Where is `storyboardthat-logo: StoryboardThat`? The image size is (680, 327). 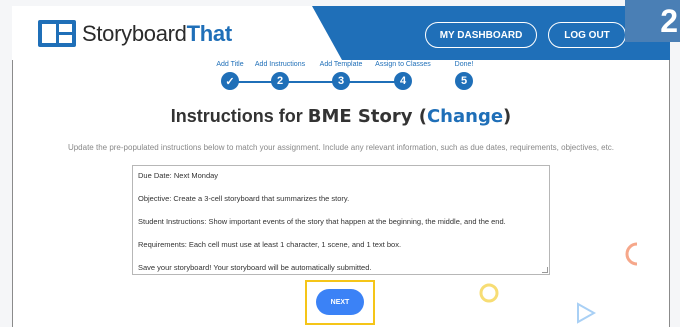
storyboardthat-logo: StoryboardThat is located at coordinates (135, 33).